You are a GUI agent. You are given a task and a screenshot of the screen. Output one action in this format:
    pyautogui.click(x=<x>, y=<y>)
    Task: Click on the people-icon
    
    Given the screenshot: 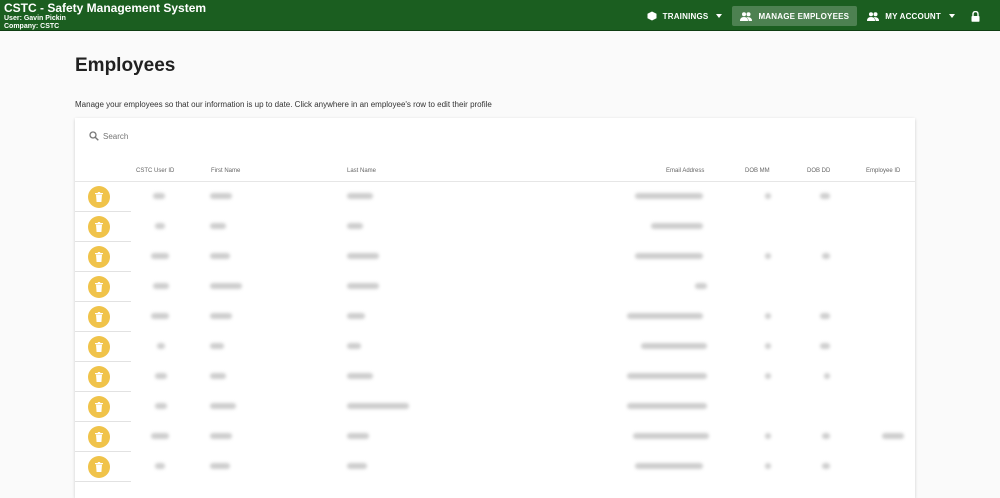 What is the action you would take?
    pyautogui.click(x=873, y=16)
    